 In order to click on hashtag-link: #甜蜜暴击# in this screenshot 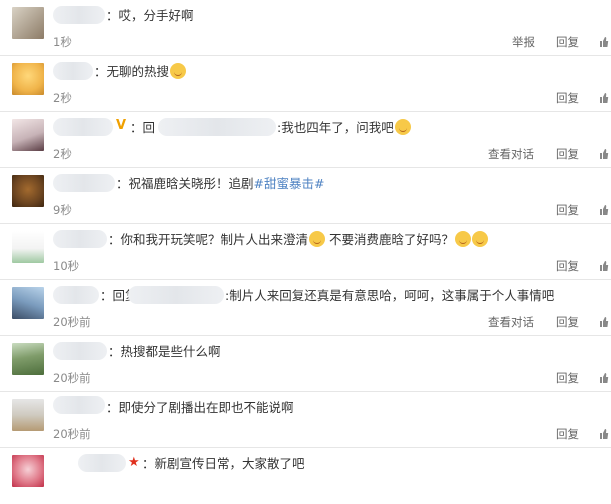, I will do `click(289, 183)`.